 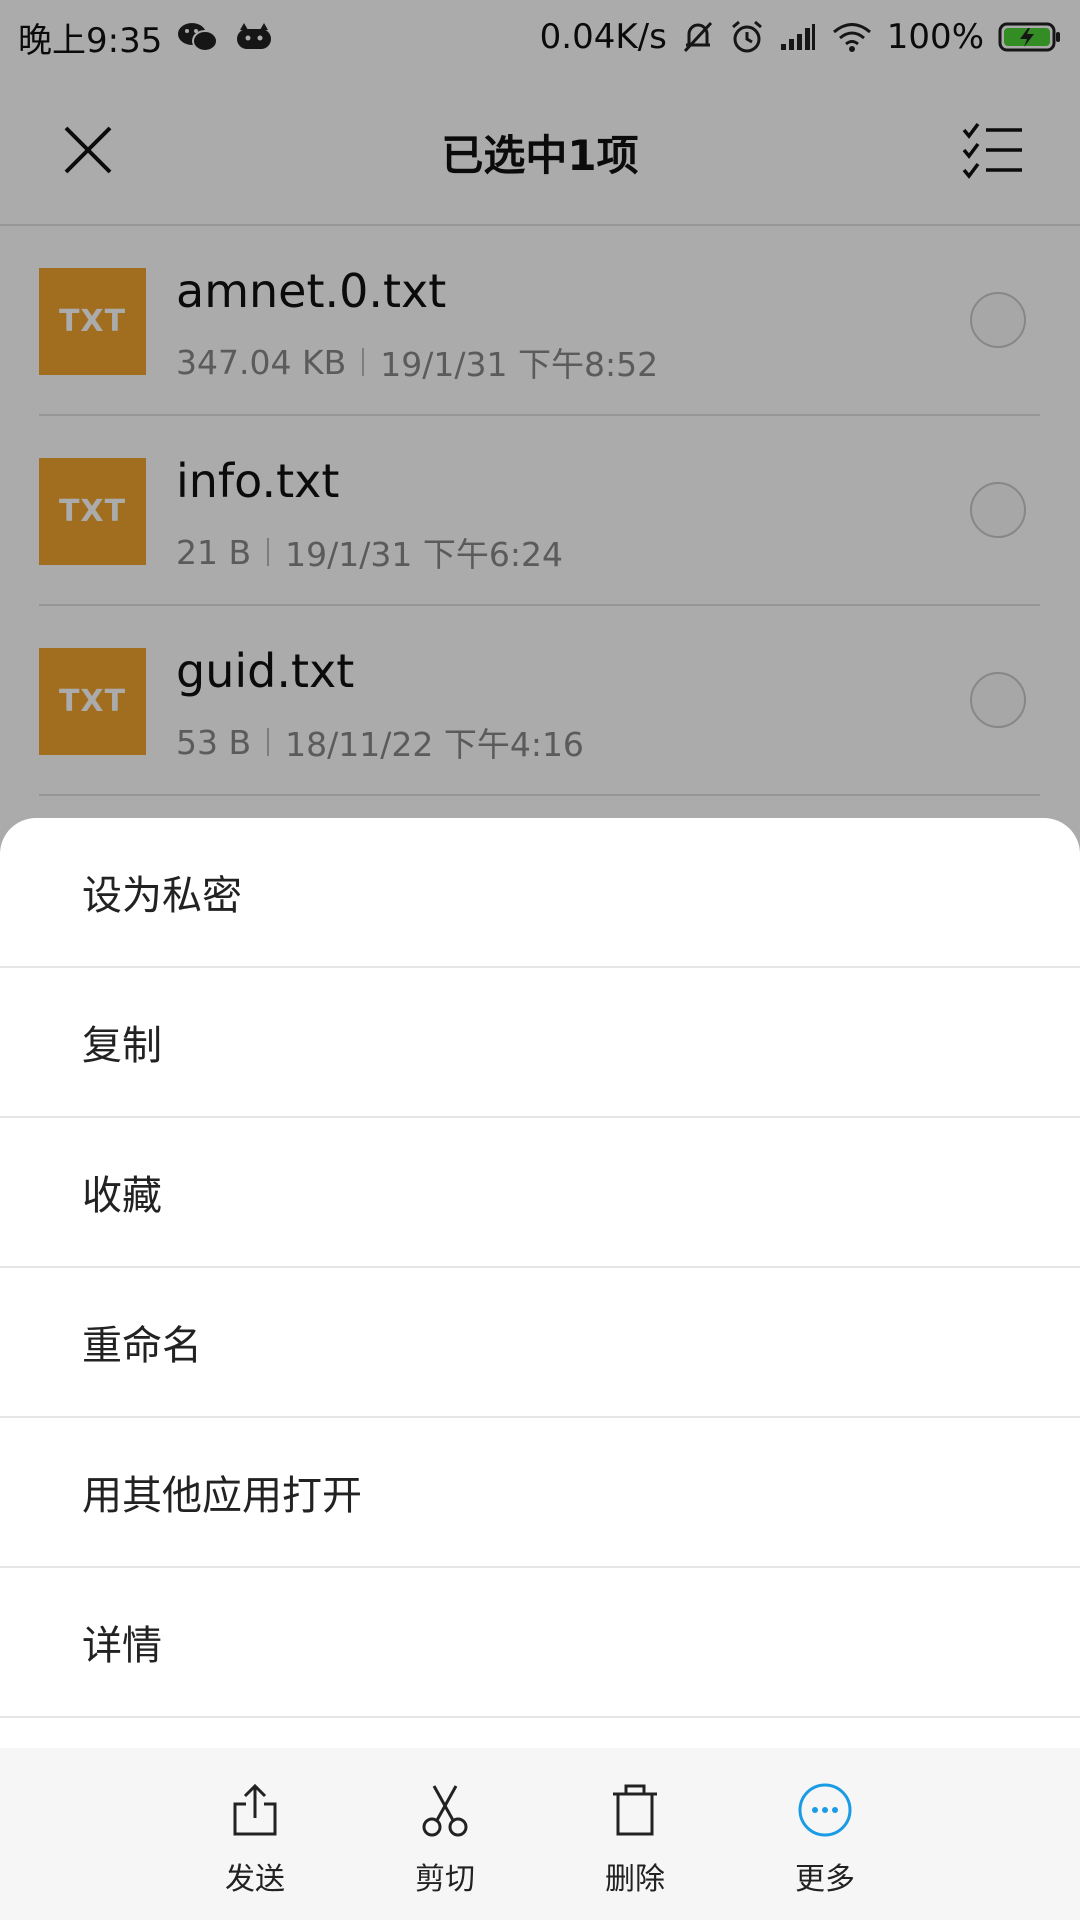 I want to click on menu-item-details: 详情, so click(x=540, y=1643).